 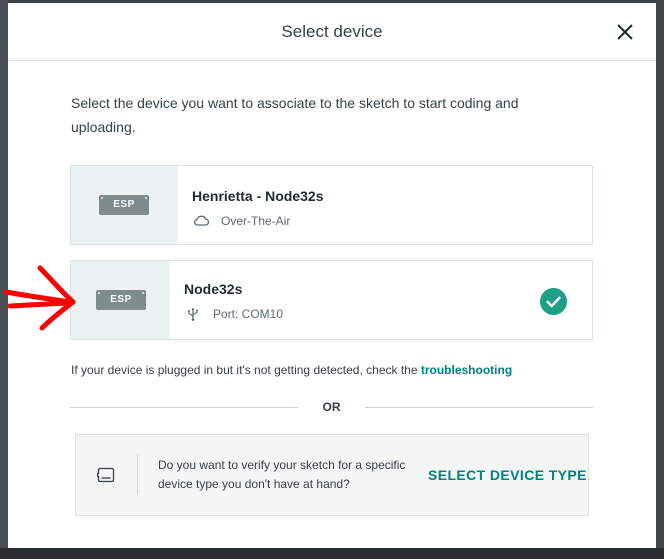 What do you see at coordinates (625, 32) in the screenshot?
I see `close-icon` at bounding box center [625, 32].